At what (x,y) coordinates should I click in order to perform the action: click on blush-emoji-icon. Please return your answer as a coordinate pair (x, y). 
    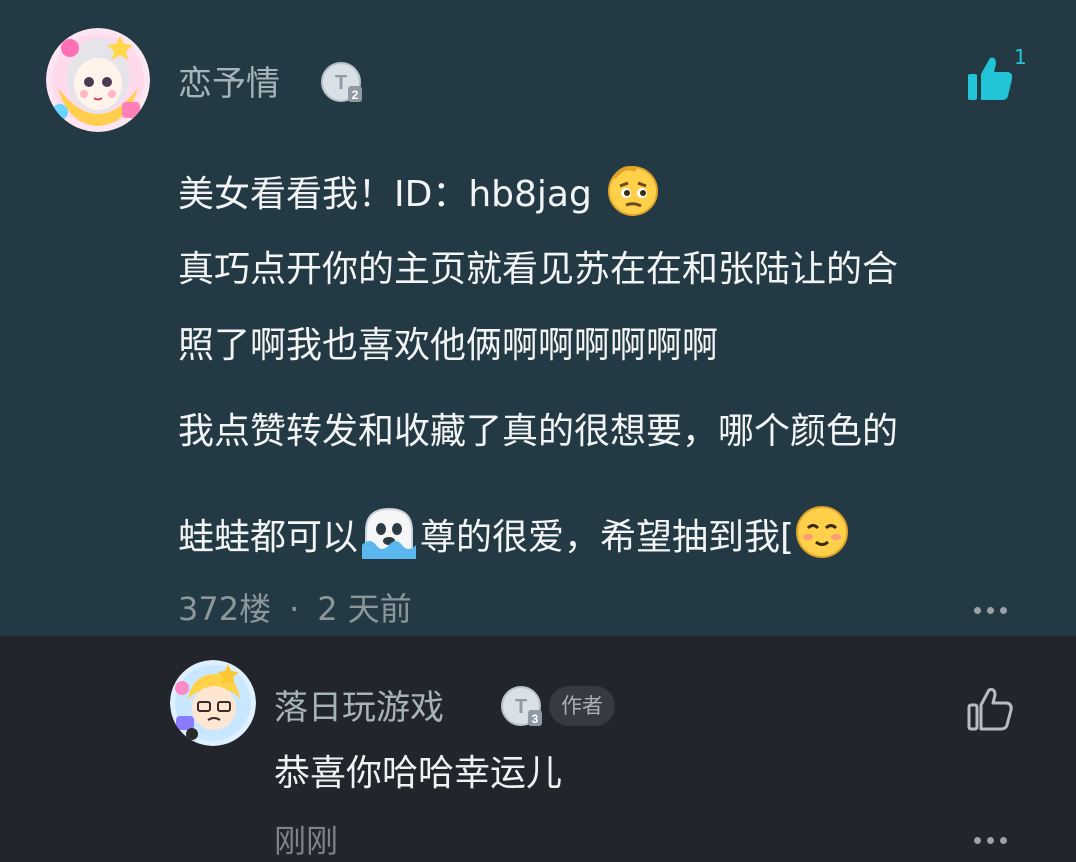
    Looking at the image, I should click on (822, 537).